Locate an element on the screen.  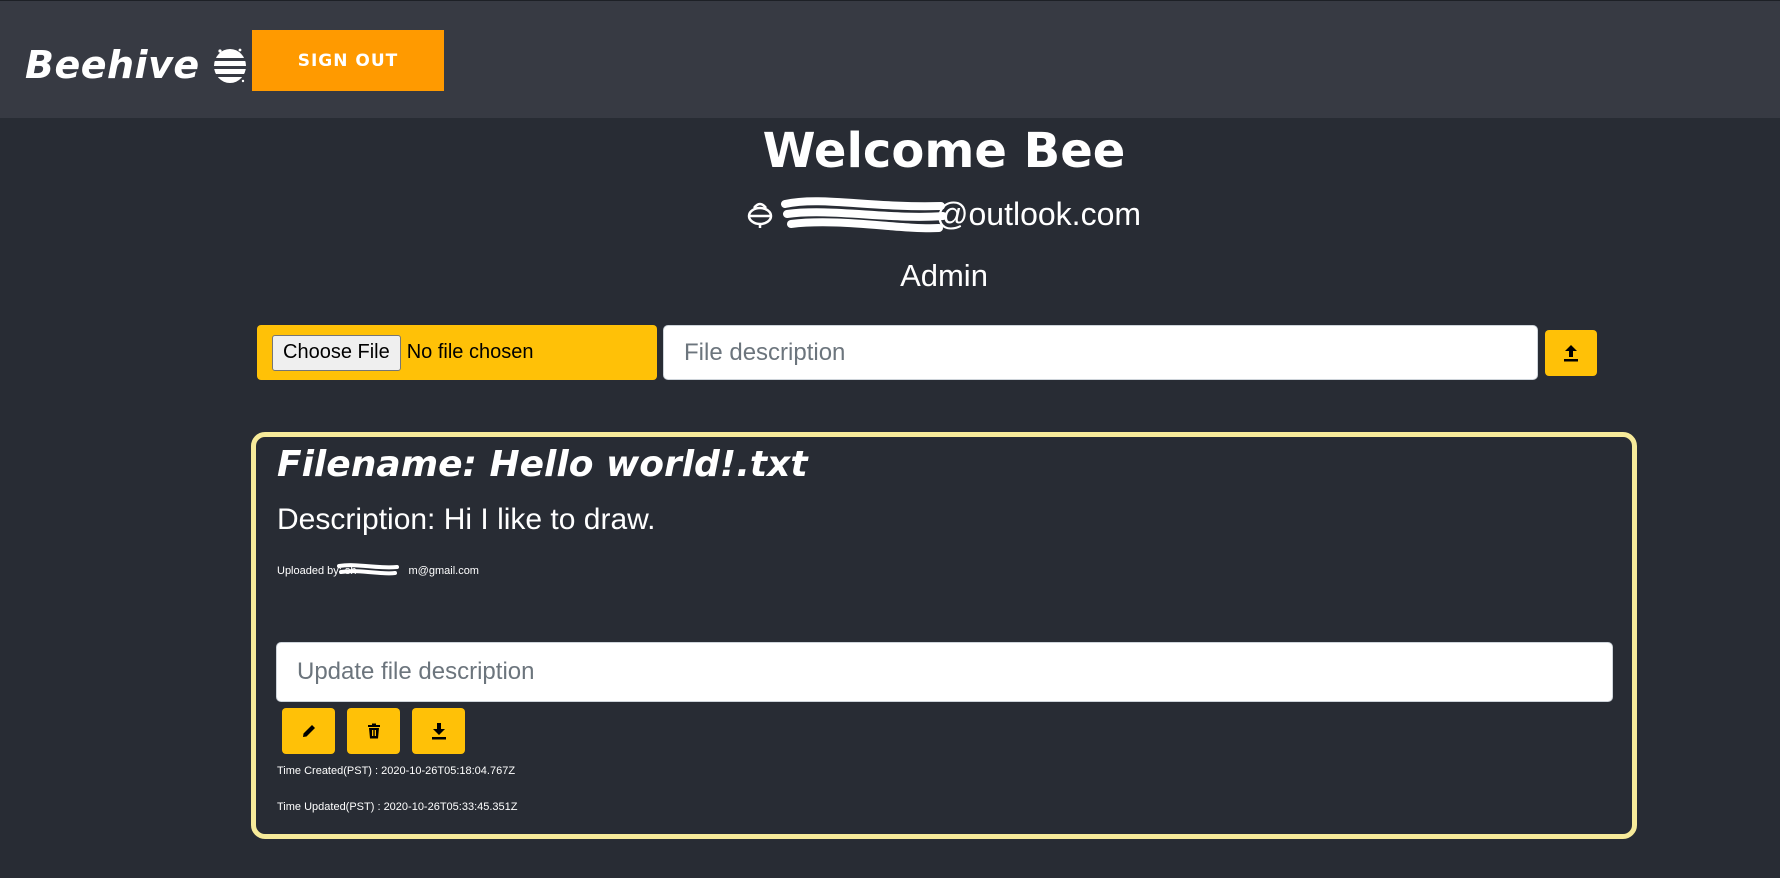
trash-icon is located at coordinates (373, 731).